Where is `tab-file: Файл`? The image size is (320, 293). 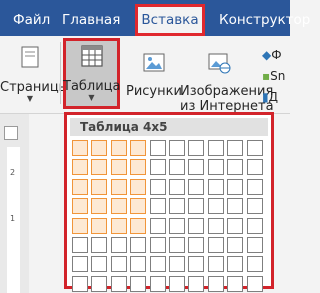
tab-file: Файл is located at coordinates (31, 20).